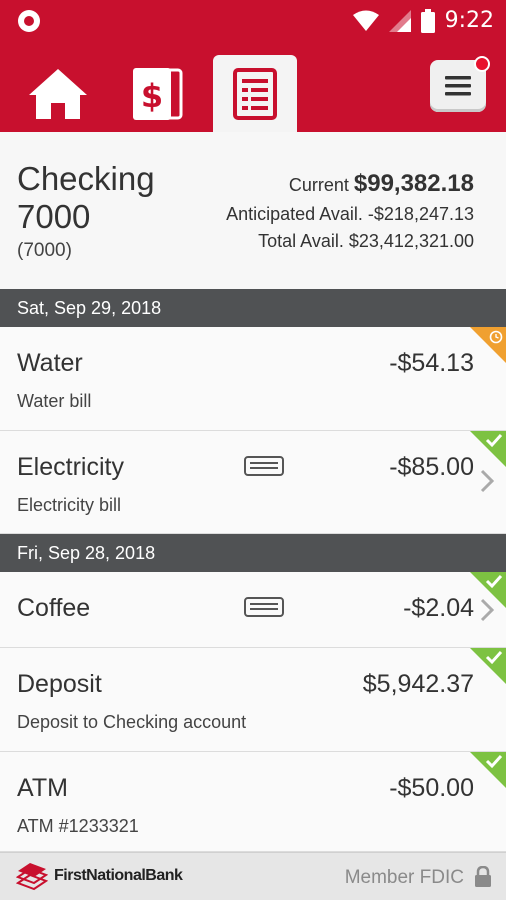 This screenshot has width=506, height=900. What do you see at coordinates (32, 877) in the screenshot?
I see `bank-logo-icon` at bounding box center [32, 877].